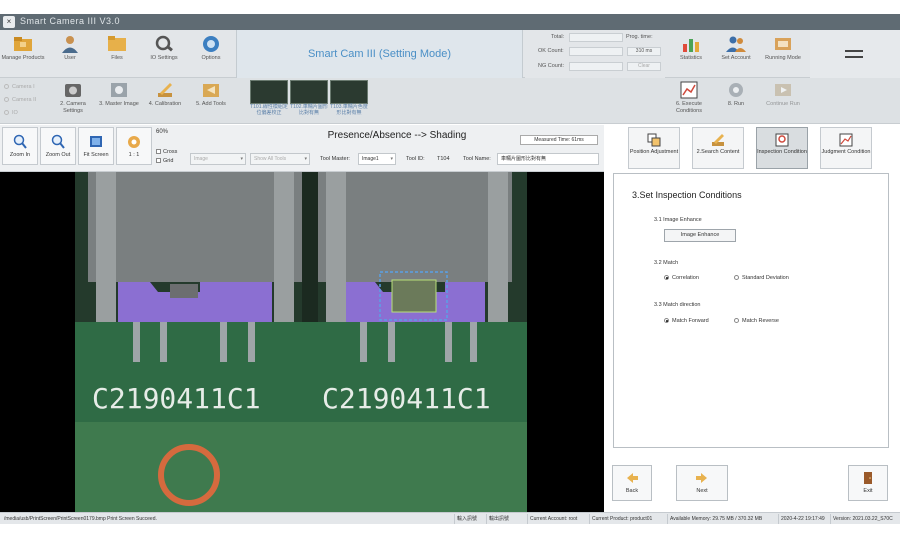  What do you see at coordinates (96, 146) in the screenshot?
I see `fit-screen-button: Fit Screen` at bounding box center [96, 146].